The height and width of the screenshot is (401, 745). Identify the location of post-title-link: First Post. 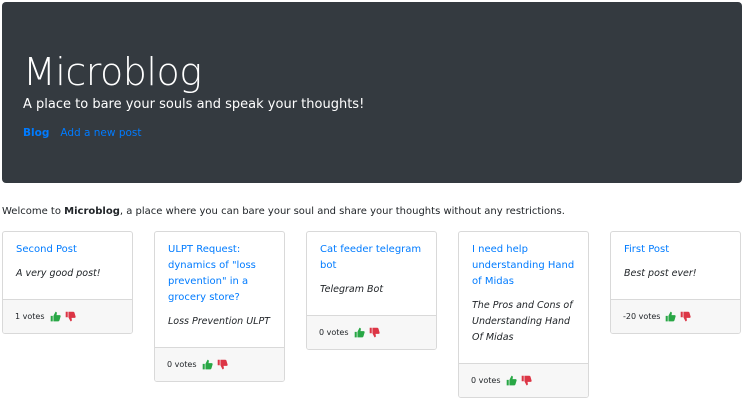
(675, 250).